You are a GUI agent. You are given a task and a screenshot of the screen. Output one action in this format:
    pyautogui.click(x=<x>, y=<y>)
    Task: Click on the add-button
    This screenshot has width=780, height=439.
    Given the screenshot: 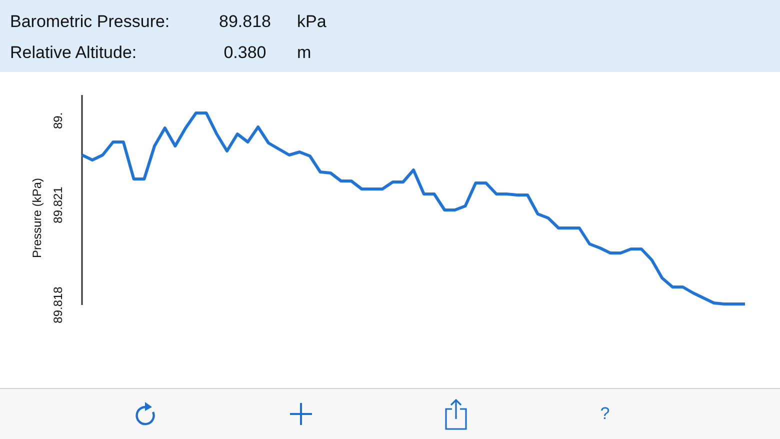 What is the action you would take?
    pyautogui.click(x=301, y=414)
    